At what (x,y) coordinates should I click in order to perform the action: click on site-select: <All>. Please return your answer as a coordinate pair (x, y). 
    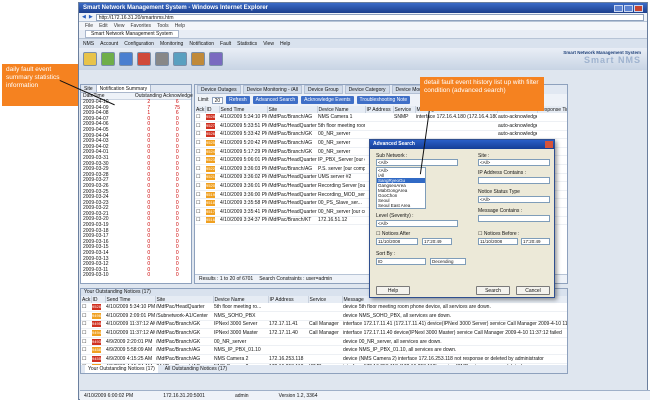
    Looking at the image, I should click on (514, 162).